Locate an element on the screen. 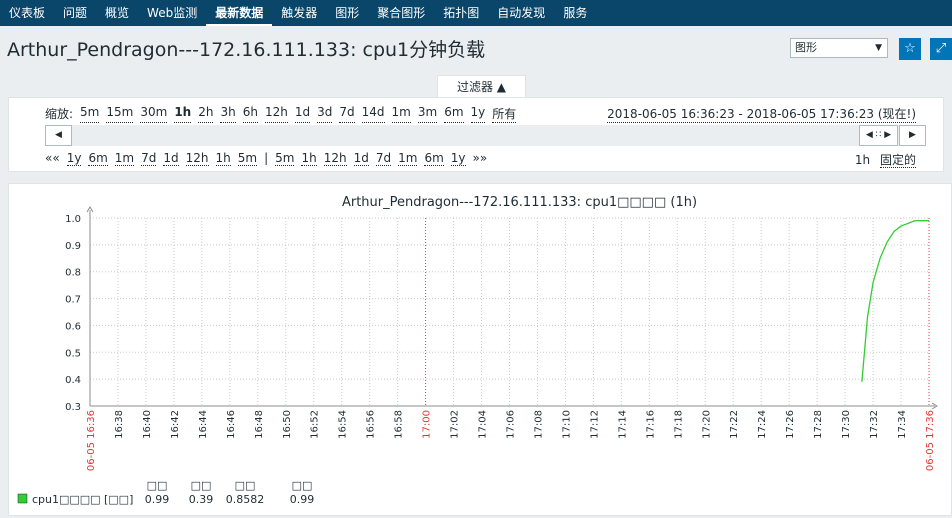 The height and width of the screenshot is (518, 952). zoom-option: 7d is located at coordinates (347, 114).